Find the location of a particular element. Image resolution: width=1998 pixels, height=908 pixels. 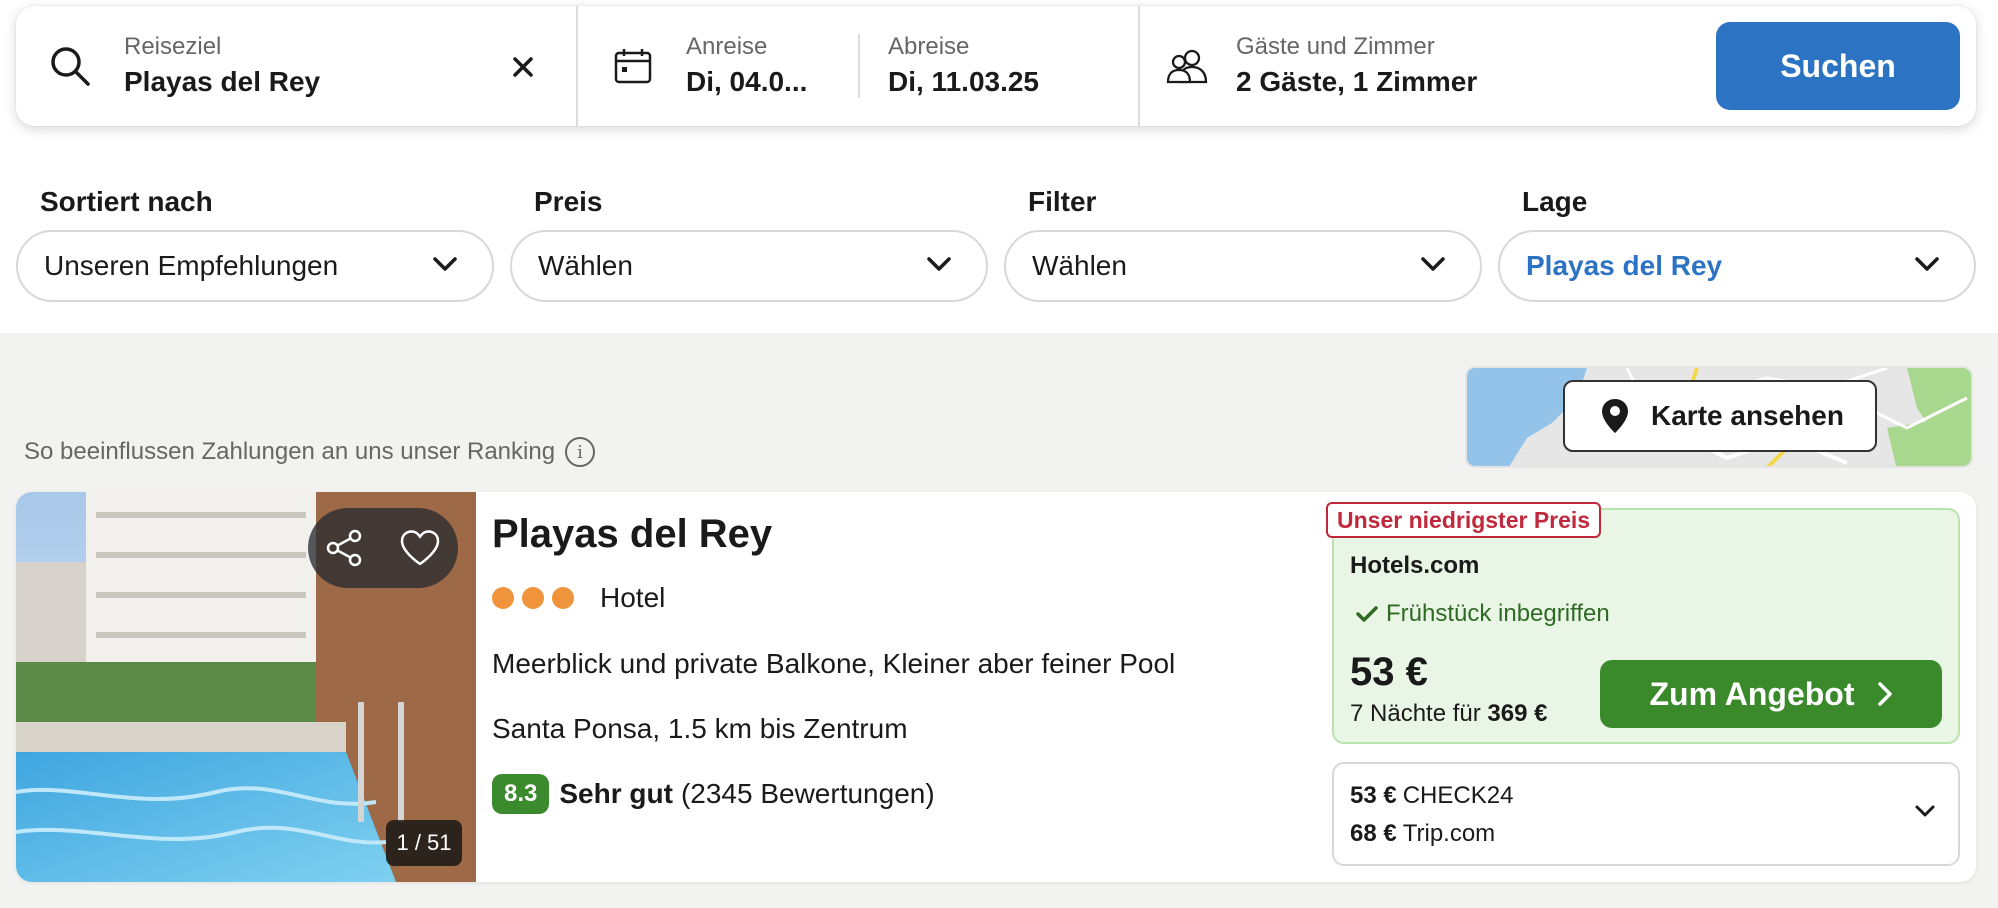

view-deal-label: Zum Angebot is located at coordinates (1752, 693).